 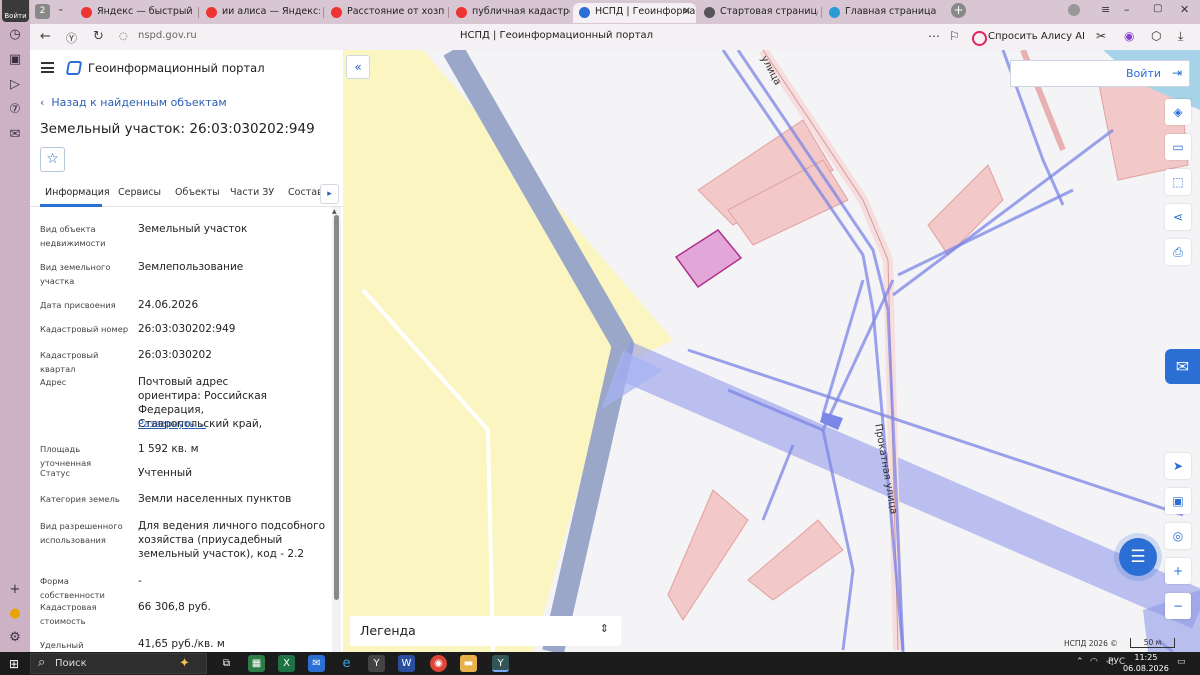 What do you see at coordinates (557, 35) in the screenshot?
I see `page-title-text: НСПД | Геоинформационный портал` at bounding box center [557, 35].